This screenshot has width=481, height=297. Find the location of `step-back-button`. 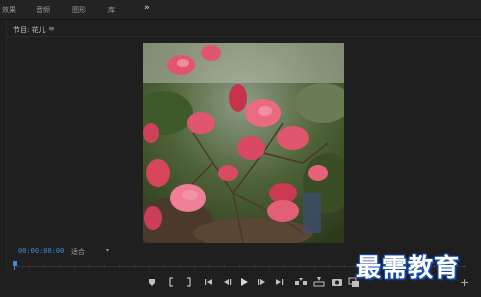

step-back-button is located at coordinates (227, 282).